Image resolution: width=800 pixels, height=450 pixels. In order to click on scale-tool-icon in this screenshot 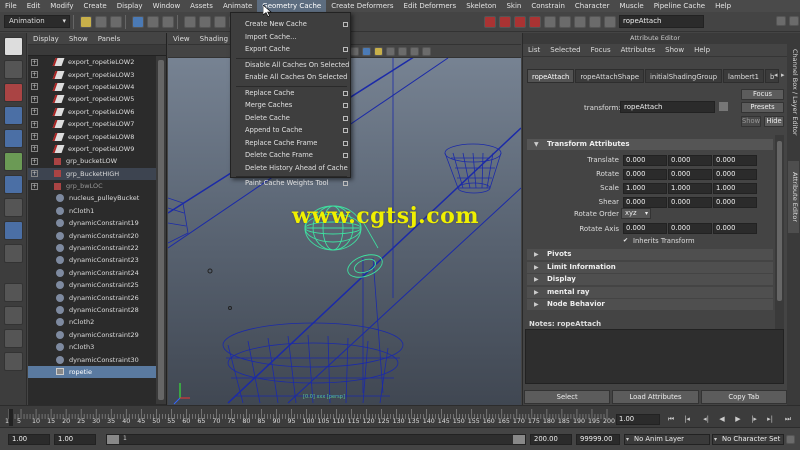, I will do `click(13, 161)`.